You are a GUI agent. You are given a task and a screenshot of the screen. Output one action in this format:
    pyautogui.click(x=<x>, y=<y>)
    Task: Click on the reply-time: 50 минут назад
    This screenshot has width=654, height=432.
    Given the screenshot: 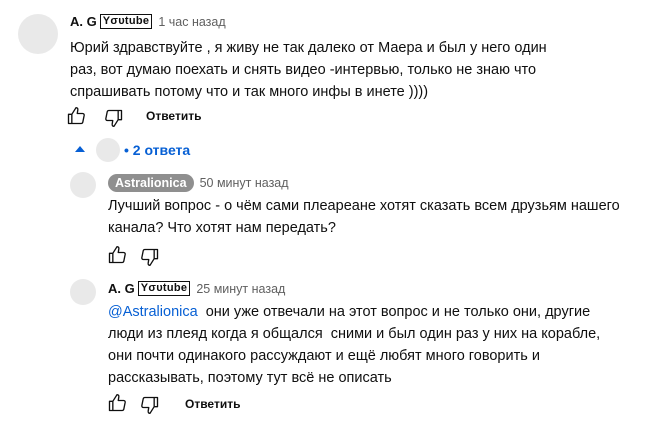 What is the action you would take?
    pyautogui.click(x=244, y=183)
    